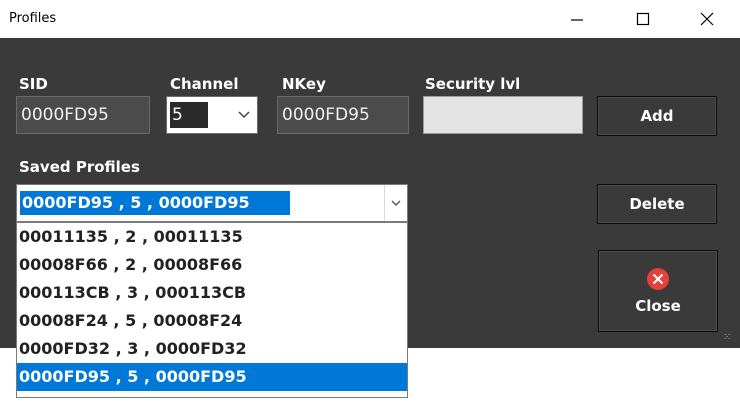  I want to click on add-button: Add, so click(657, 116).